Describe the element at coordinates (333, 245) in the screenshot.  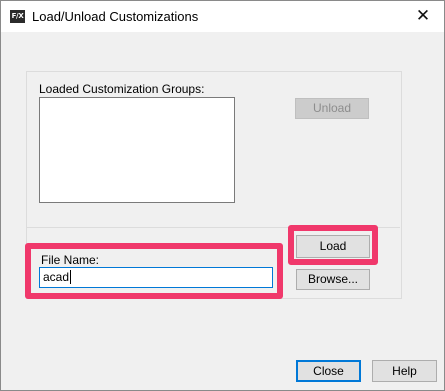
I see `load-highlight-annotation` at that location.